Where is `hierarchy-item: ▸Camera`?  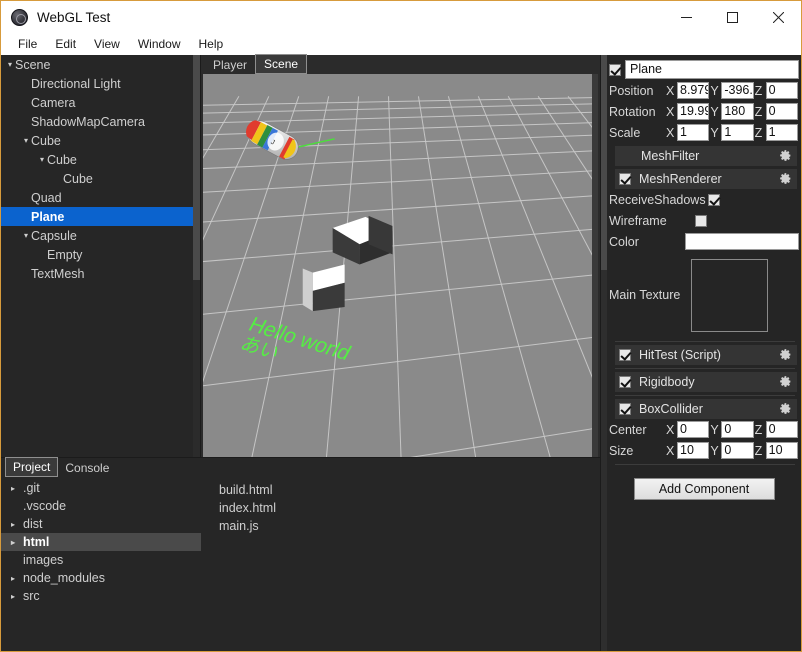 hierarchy-item: ▸Camera is located at coordinates (100, 102).